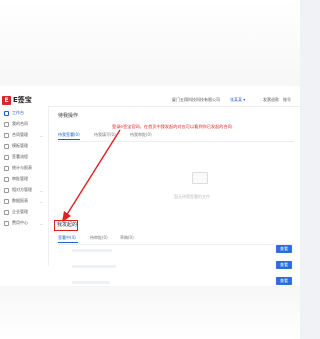 The height and width of the screenshot is (339, 320). What do you see at coordinates (93, 173) in the screenshot?
I see `annotation-arrow-line` at bounding box center [93, 173].